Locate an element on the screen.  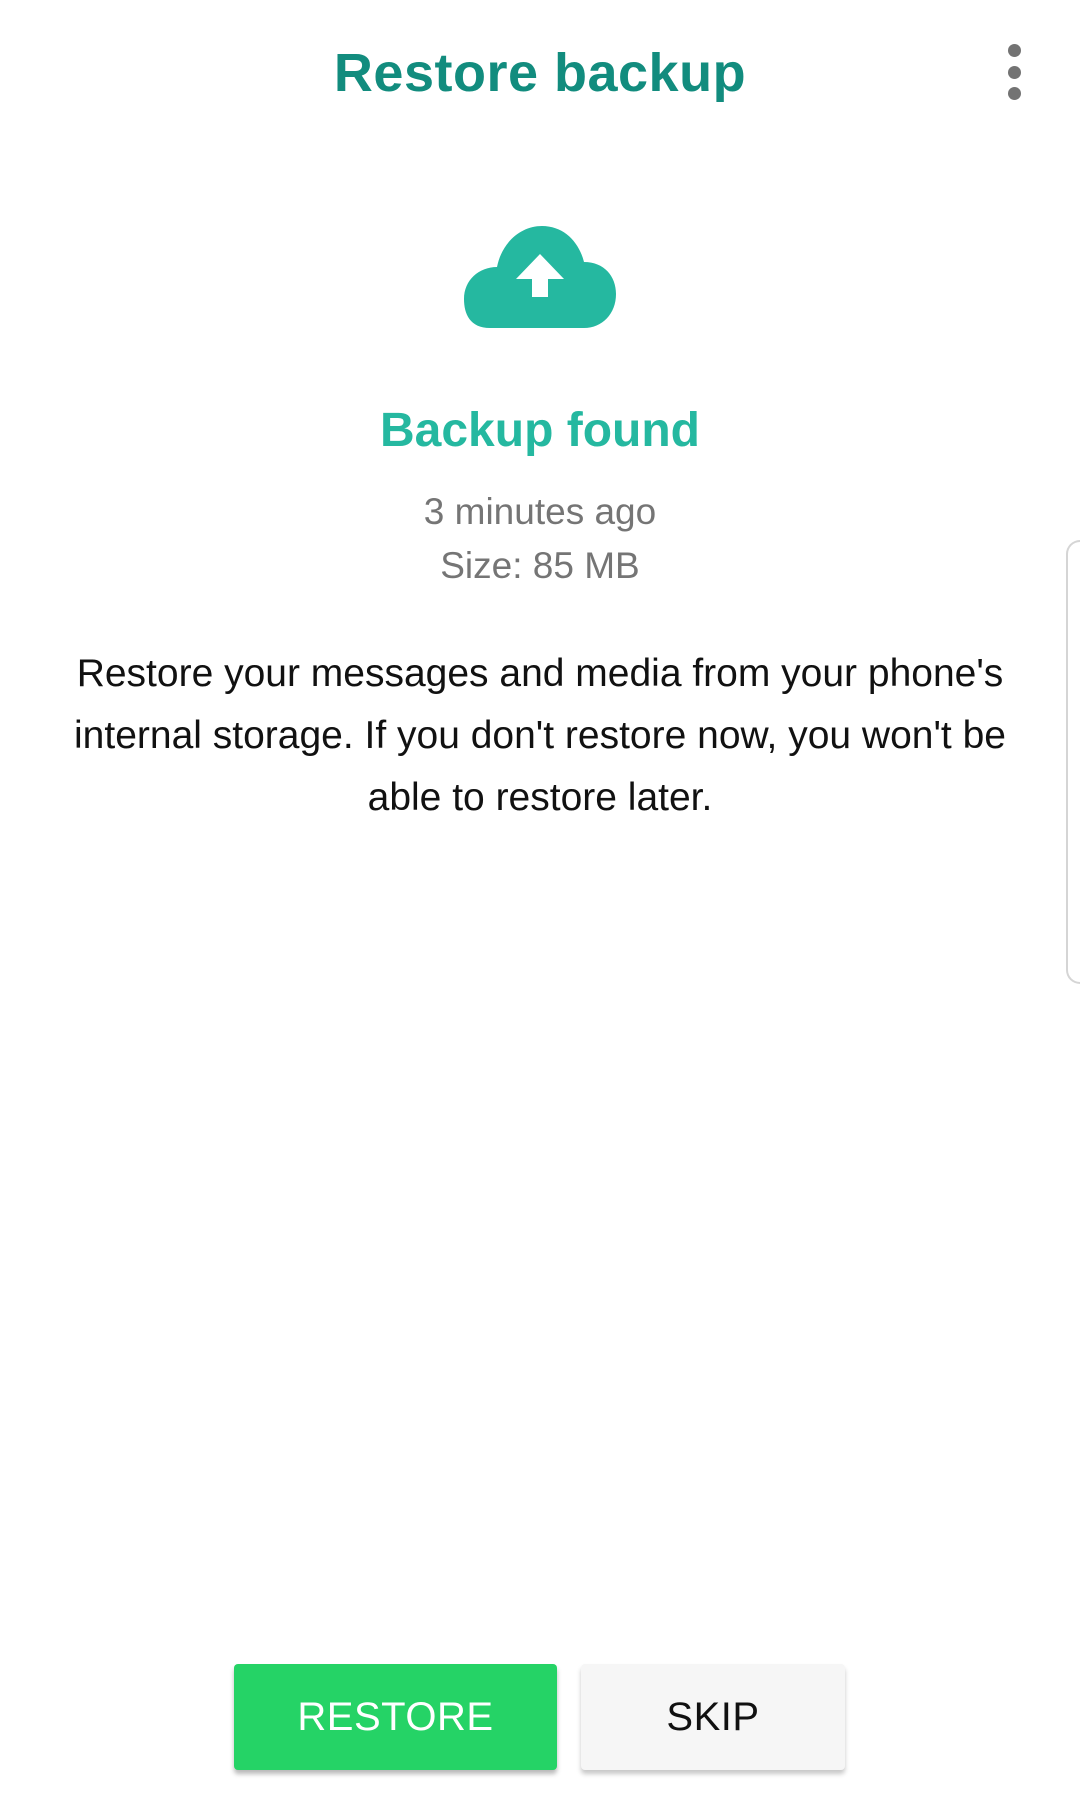
edge-panel-handle is located at coordinates (1073, 762).